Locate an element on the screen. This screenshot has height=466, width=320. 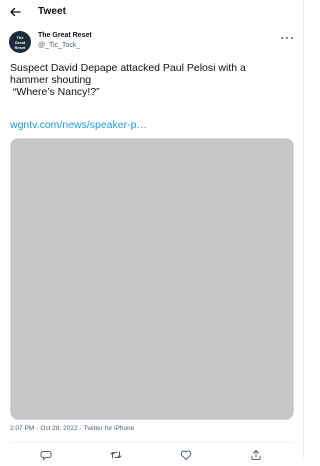
share-icon is located at coordinates (256, 454).